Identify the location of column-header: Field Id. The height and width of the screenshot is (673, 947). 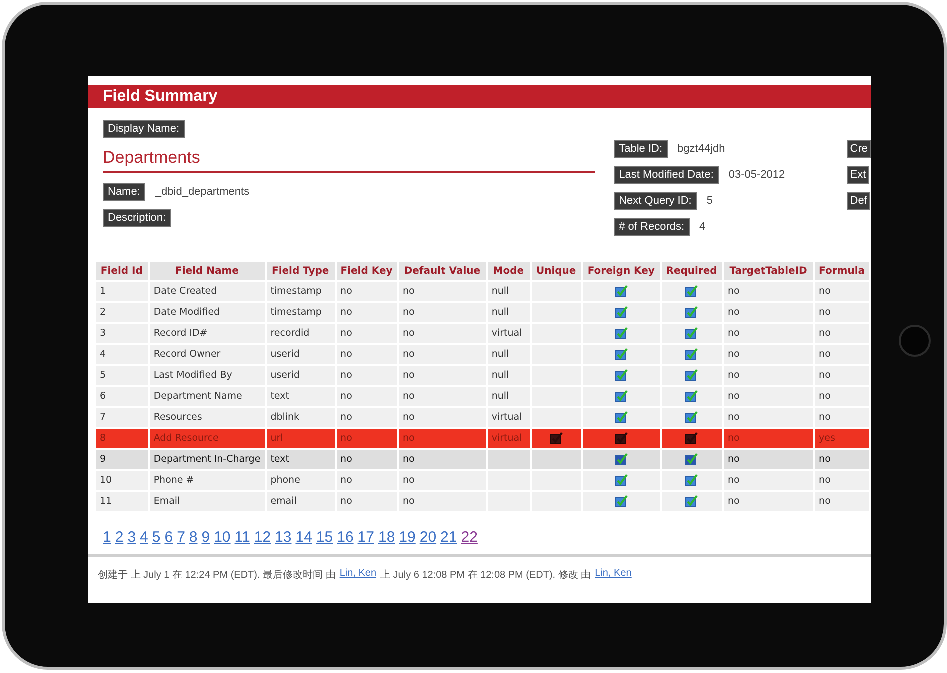
(122, 271).